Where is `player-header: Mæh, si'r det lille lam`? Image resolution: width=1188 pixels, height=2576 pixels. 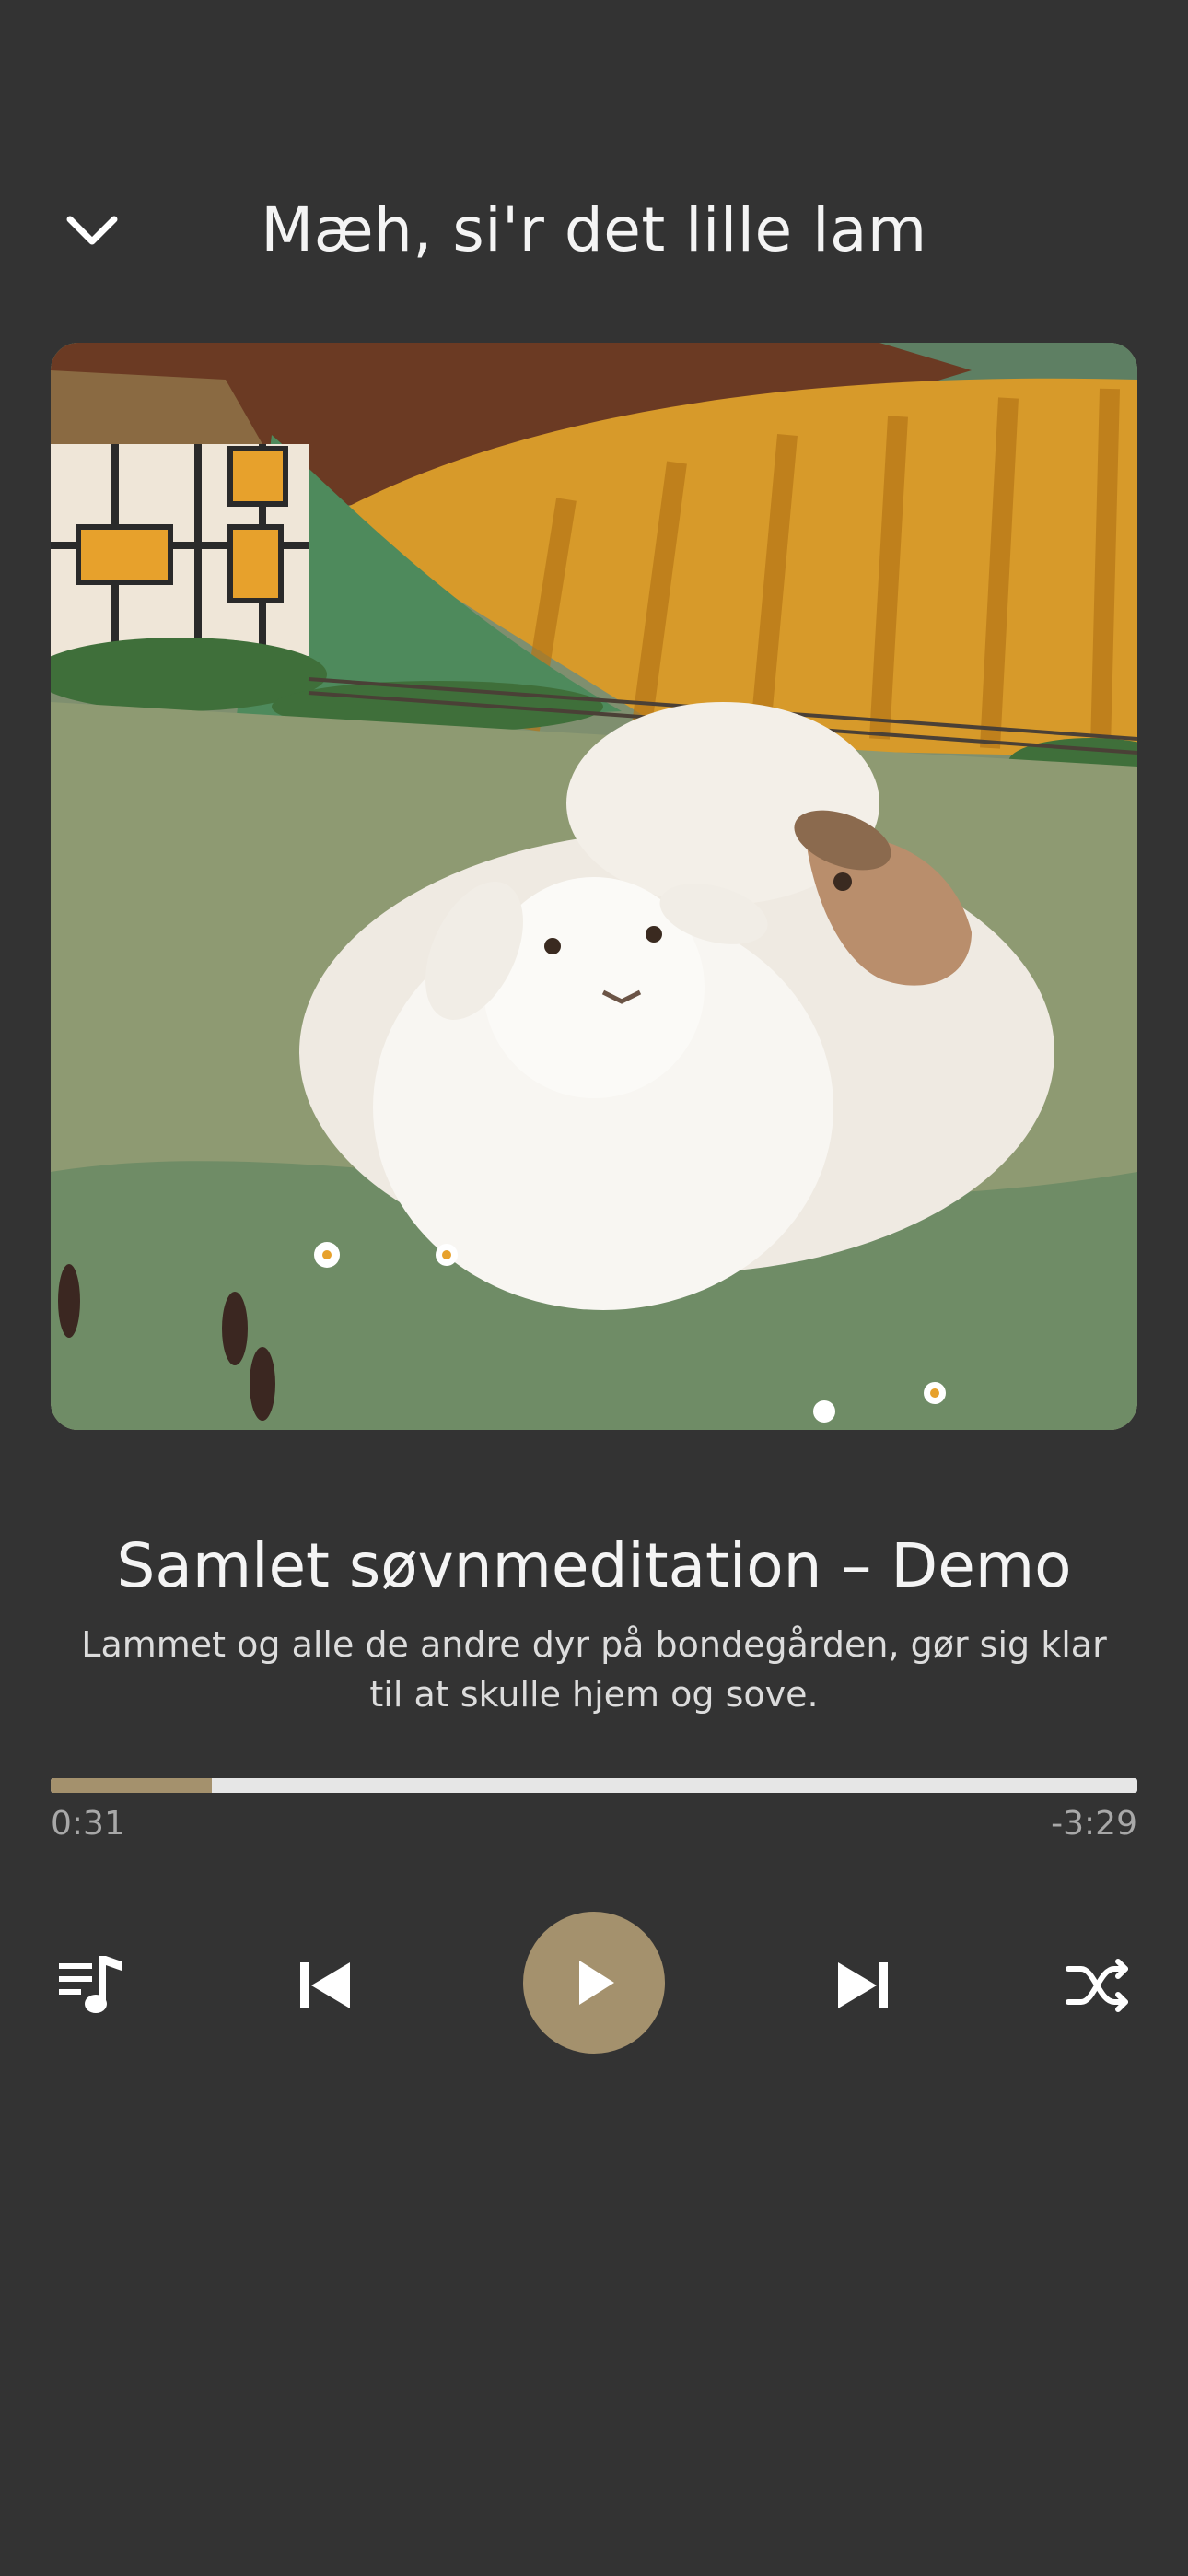 player-header: Mæh, si'r det lille lam is located at coordinates (594, 230).